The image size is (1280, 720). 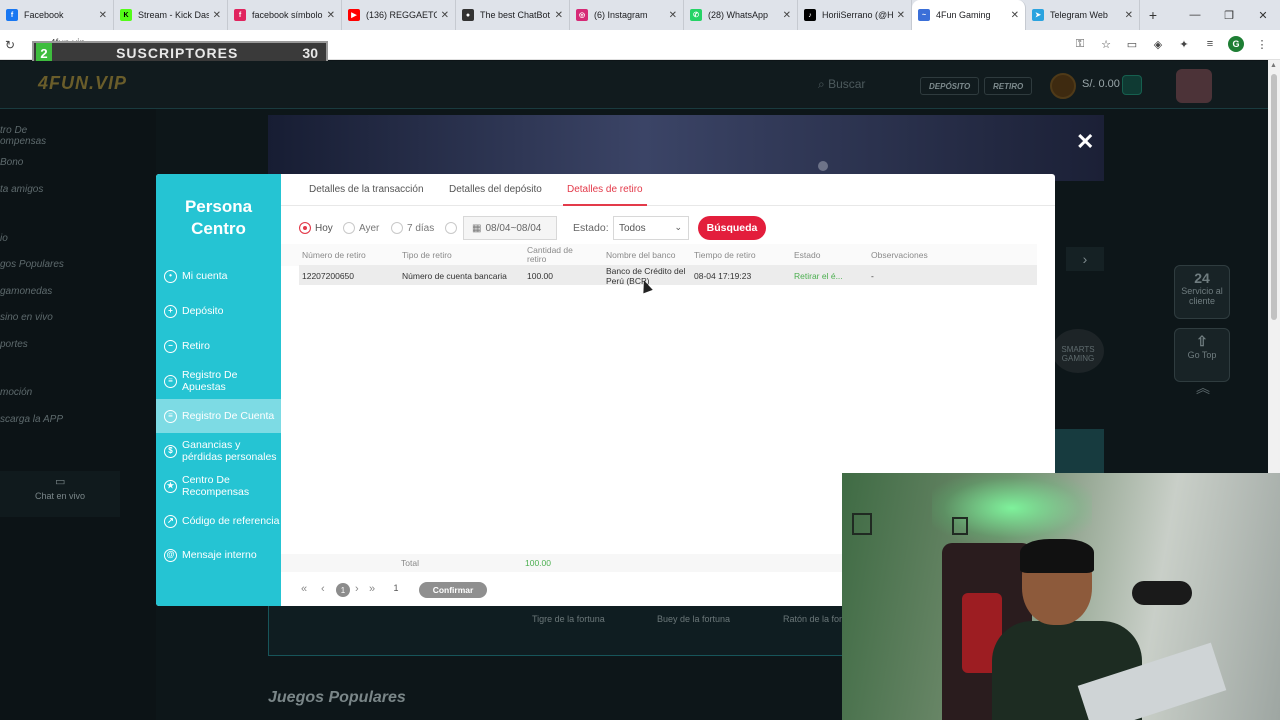 I want to click on menu-item-label: Centro De Recompensas, so click(x=216, y=486).